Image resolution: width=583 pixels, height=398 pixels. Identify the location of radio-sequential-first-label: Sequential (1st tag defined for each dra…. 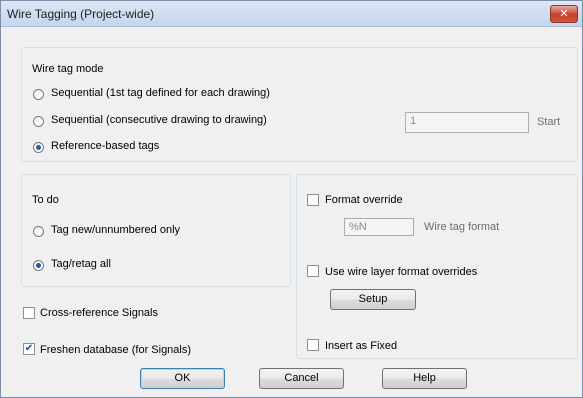
(160, 93).